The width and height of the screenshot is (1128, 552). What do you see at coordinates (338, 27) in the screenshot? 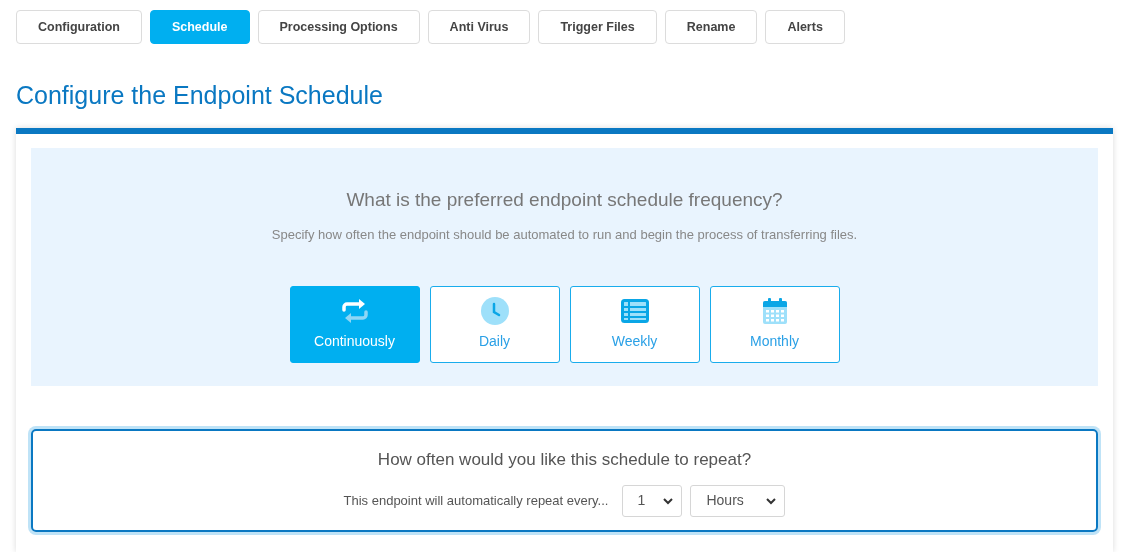
I see `tab: Processing Options` at bounding box center [338, 27].